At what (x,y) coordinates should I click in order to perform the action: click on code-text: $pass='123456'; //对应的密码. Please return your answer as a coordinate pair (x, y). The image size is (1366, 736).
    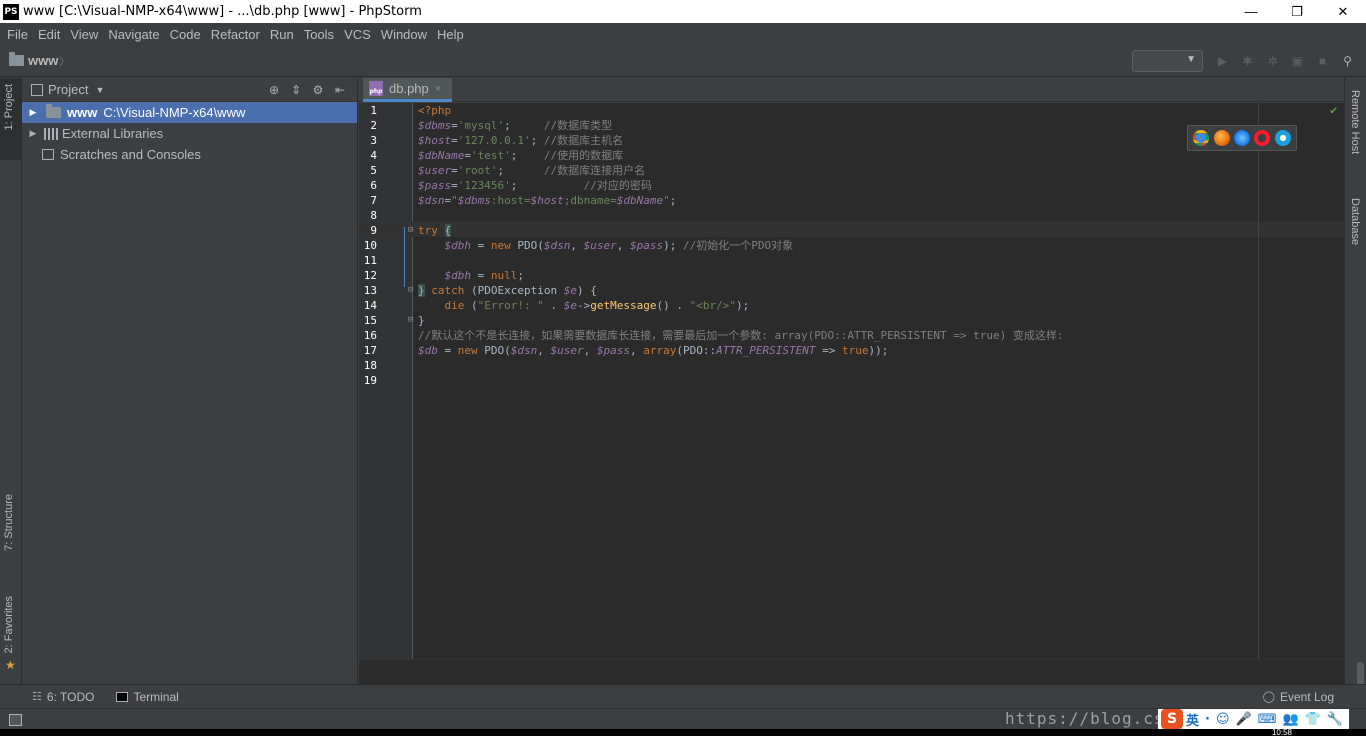
    Looking at the image, I should click on (535, 185).